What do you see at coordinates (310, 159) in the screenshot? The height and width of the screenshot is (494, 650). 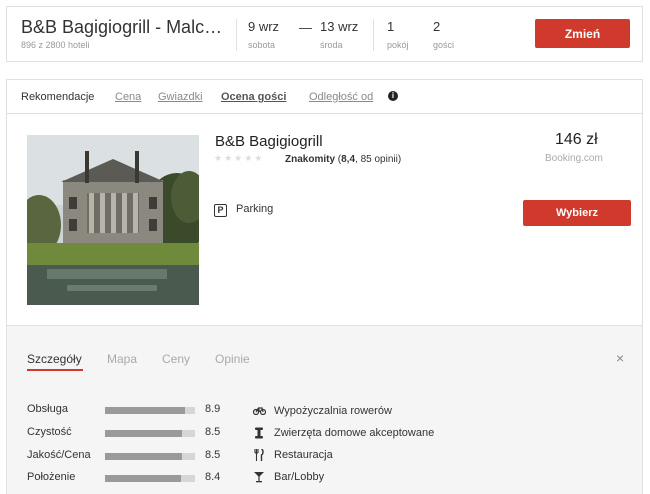 I see `rating-word: Znakomity` at bounding box center [310, 159].